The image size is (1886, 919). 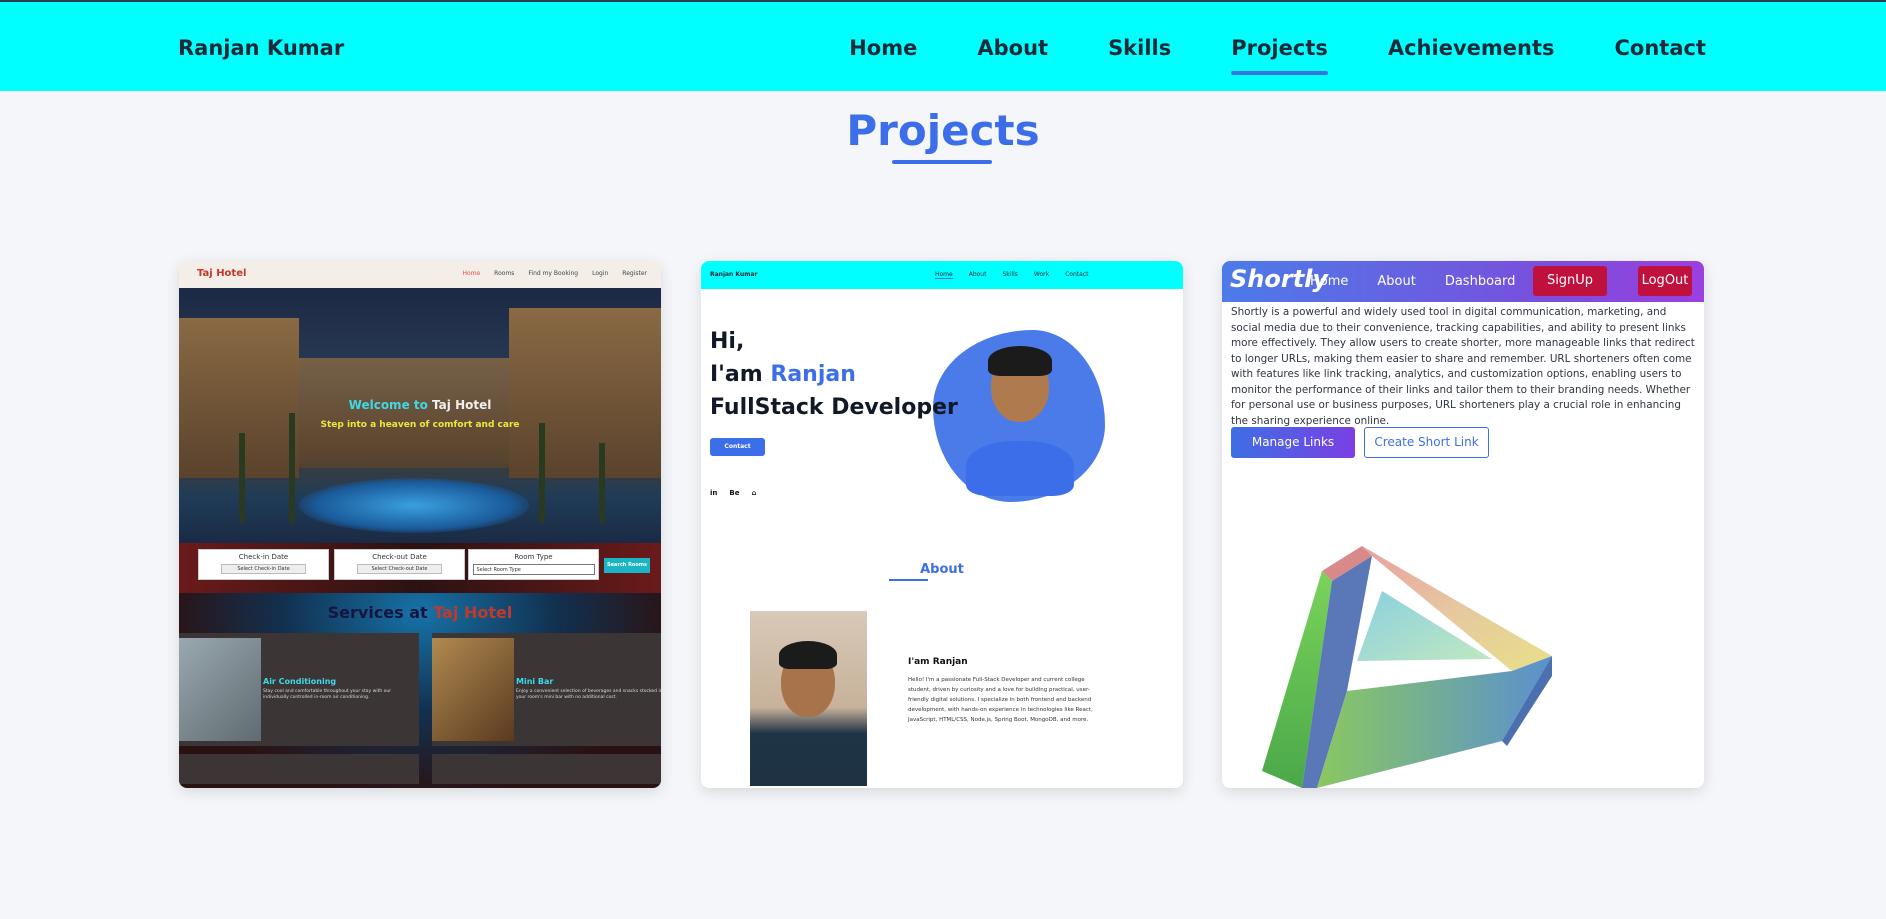 I want to click on intro-iam: I'am, so click(x=736, y=374).